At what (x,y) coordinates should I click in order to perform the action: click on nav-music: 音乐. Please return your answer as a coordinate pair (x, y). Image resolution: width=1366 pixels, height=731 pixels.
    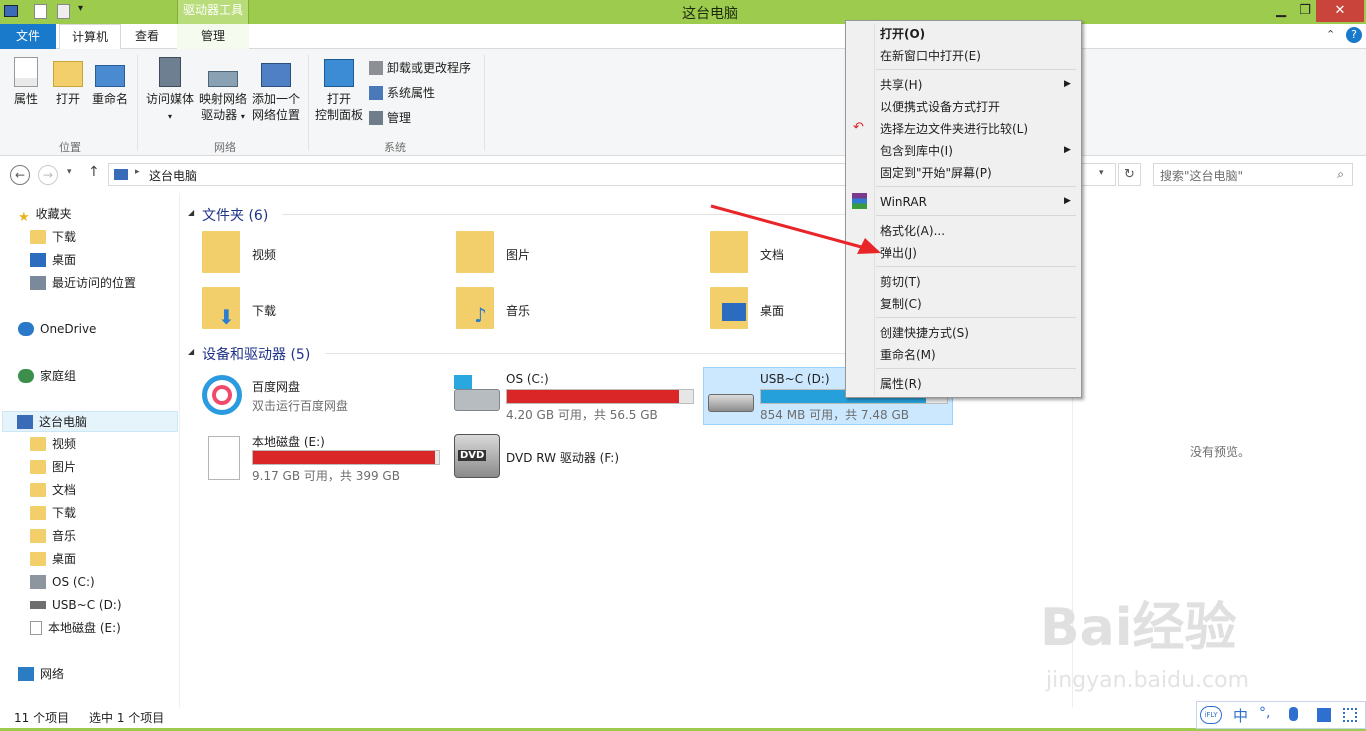
    Looking at the image, I should click on (53, 536).